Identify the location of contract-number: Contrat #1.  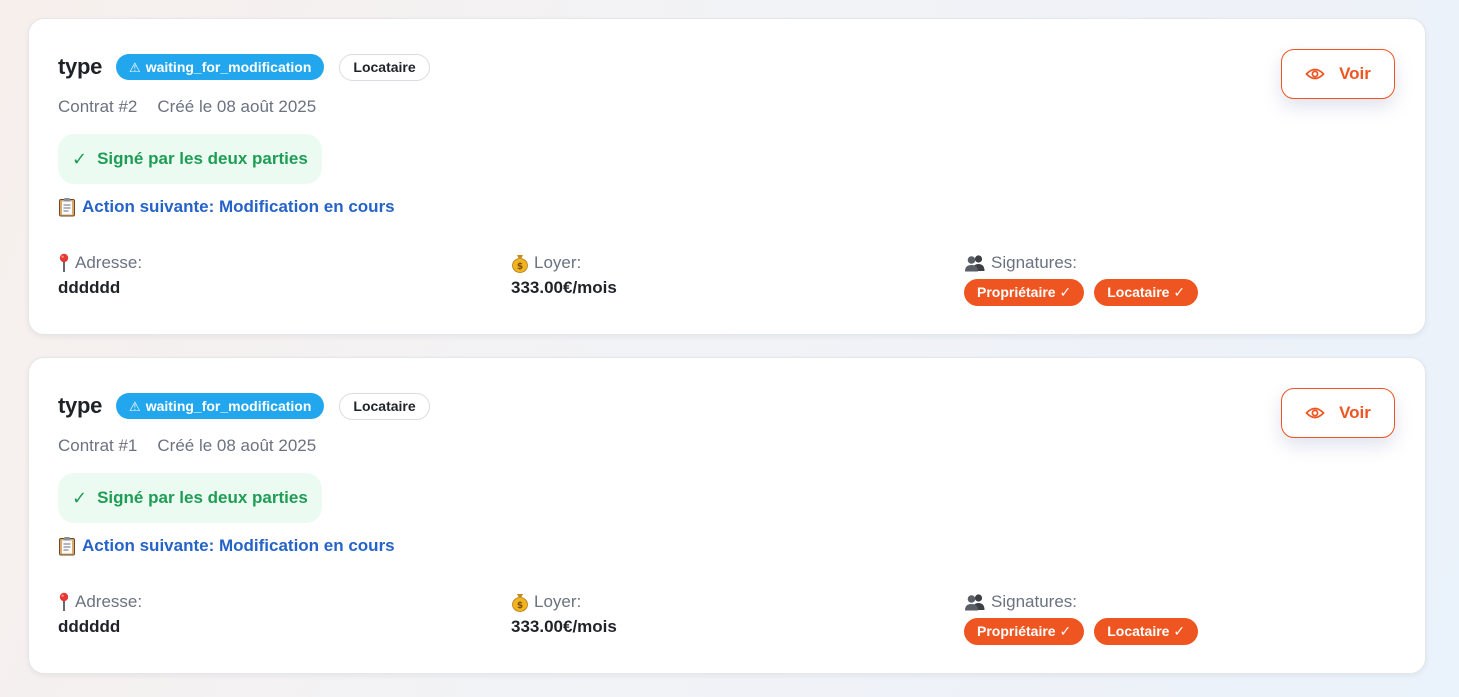
(98, 445).